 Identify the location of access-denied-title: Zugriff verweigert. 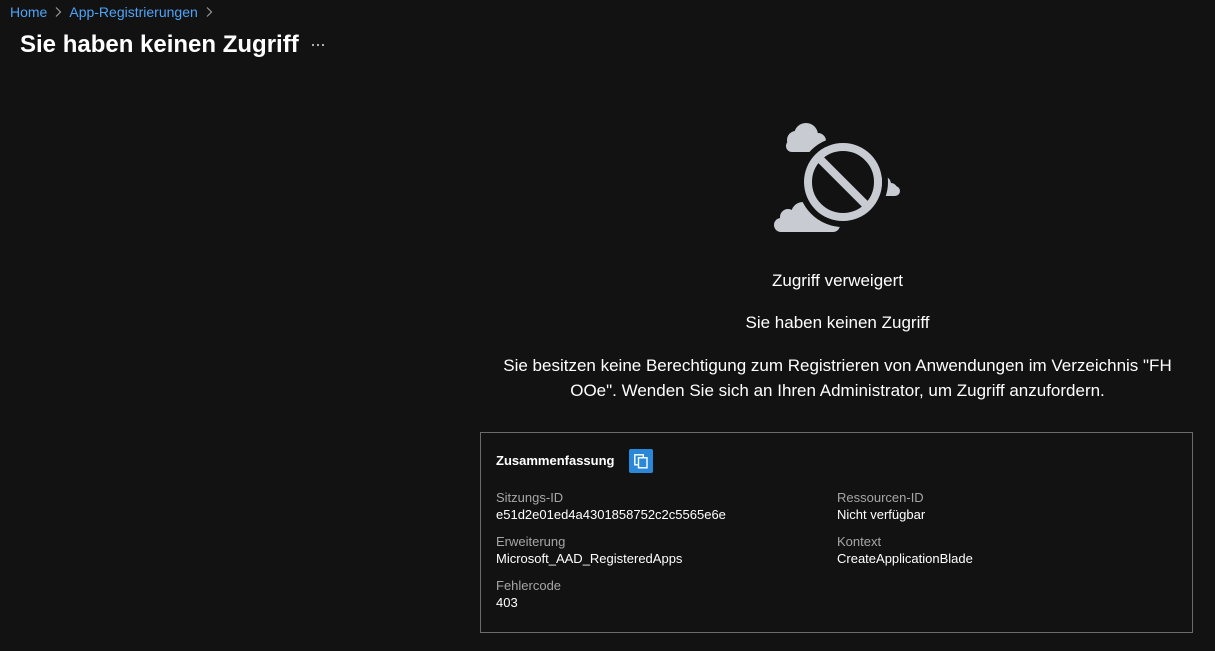
(837, 280).